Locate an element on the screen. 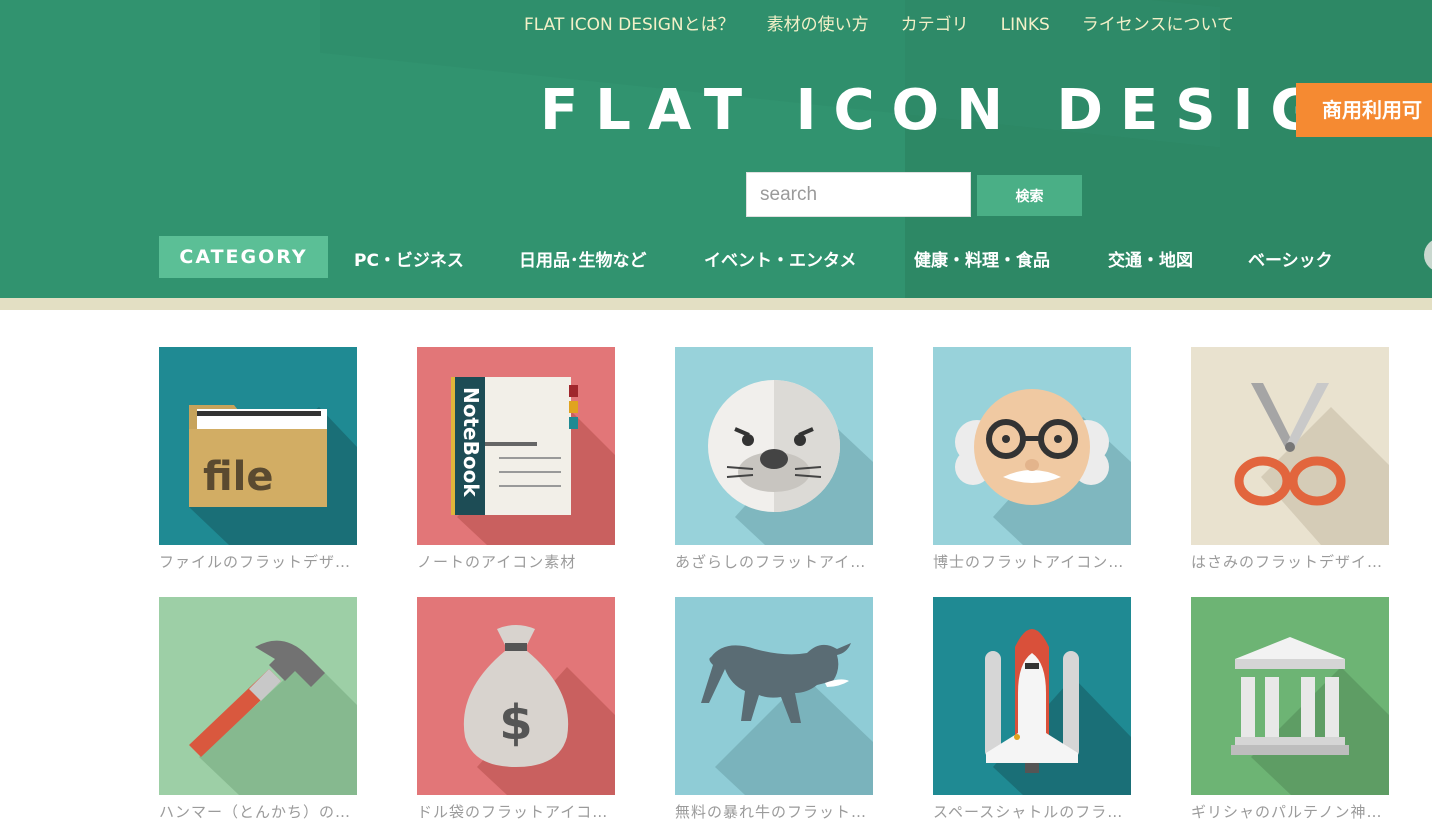 This screenshot has height=831, width=1432. search-input is located at coordinates (858, 194).